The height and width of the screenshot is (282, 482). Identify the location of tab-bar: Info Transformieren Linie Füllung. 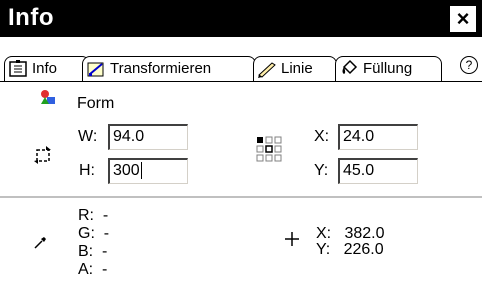
(241, 63).